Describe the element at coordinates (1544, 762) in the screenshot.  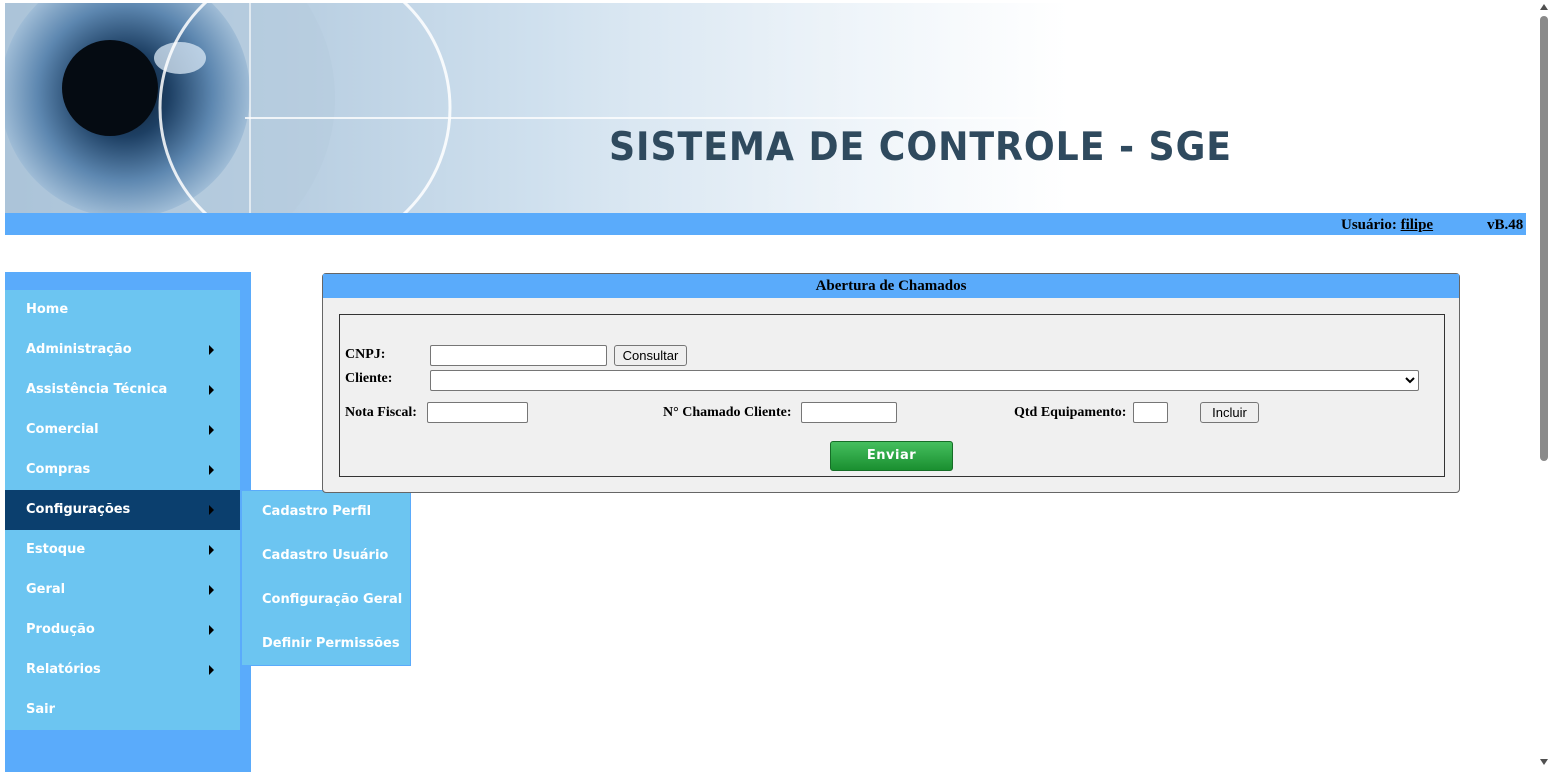
I see `scroll-down-icon` at that location.